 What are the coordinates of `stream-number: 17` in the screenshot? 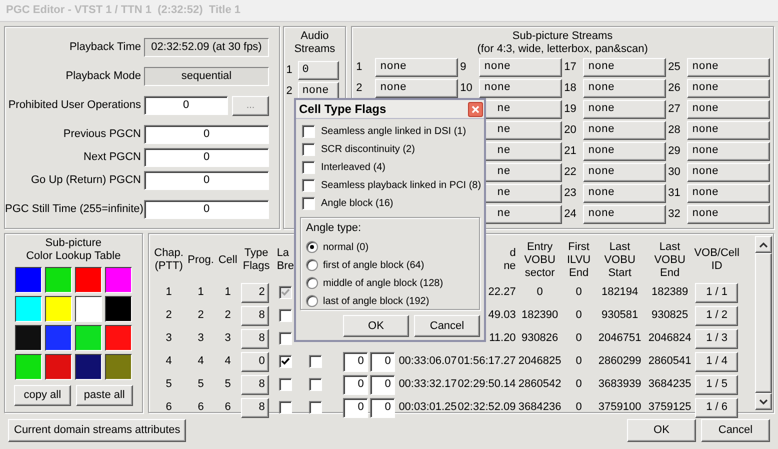 It's located at (571, 68).